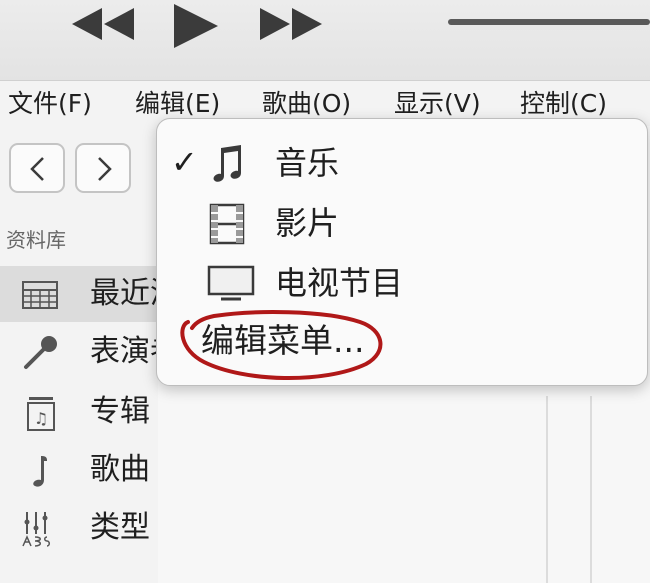  I want to click on back-button, so click(37, 168).